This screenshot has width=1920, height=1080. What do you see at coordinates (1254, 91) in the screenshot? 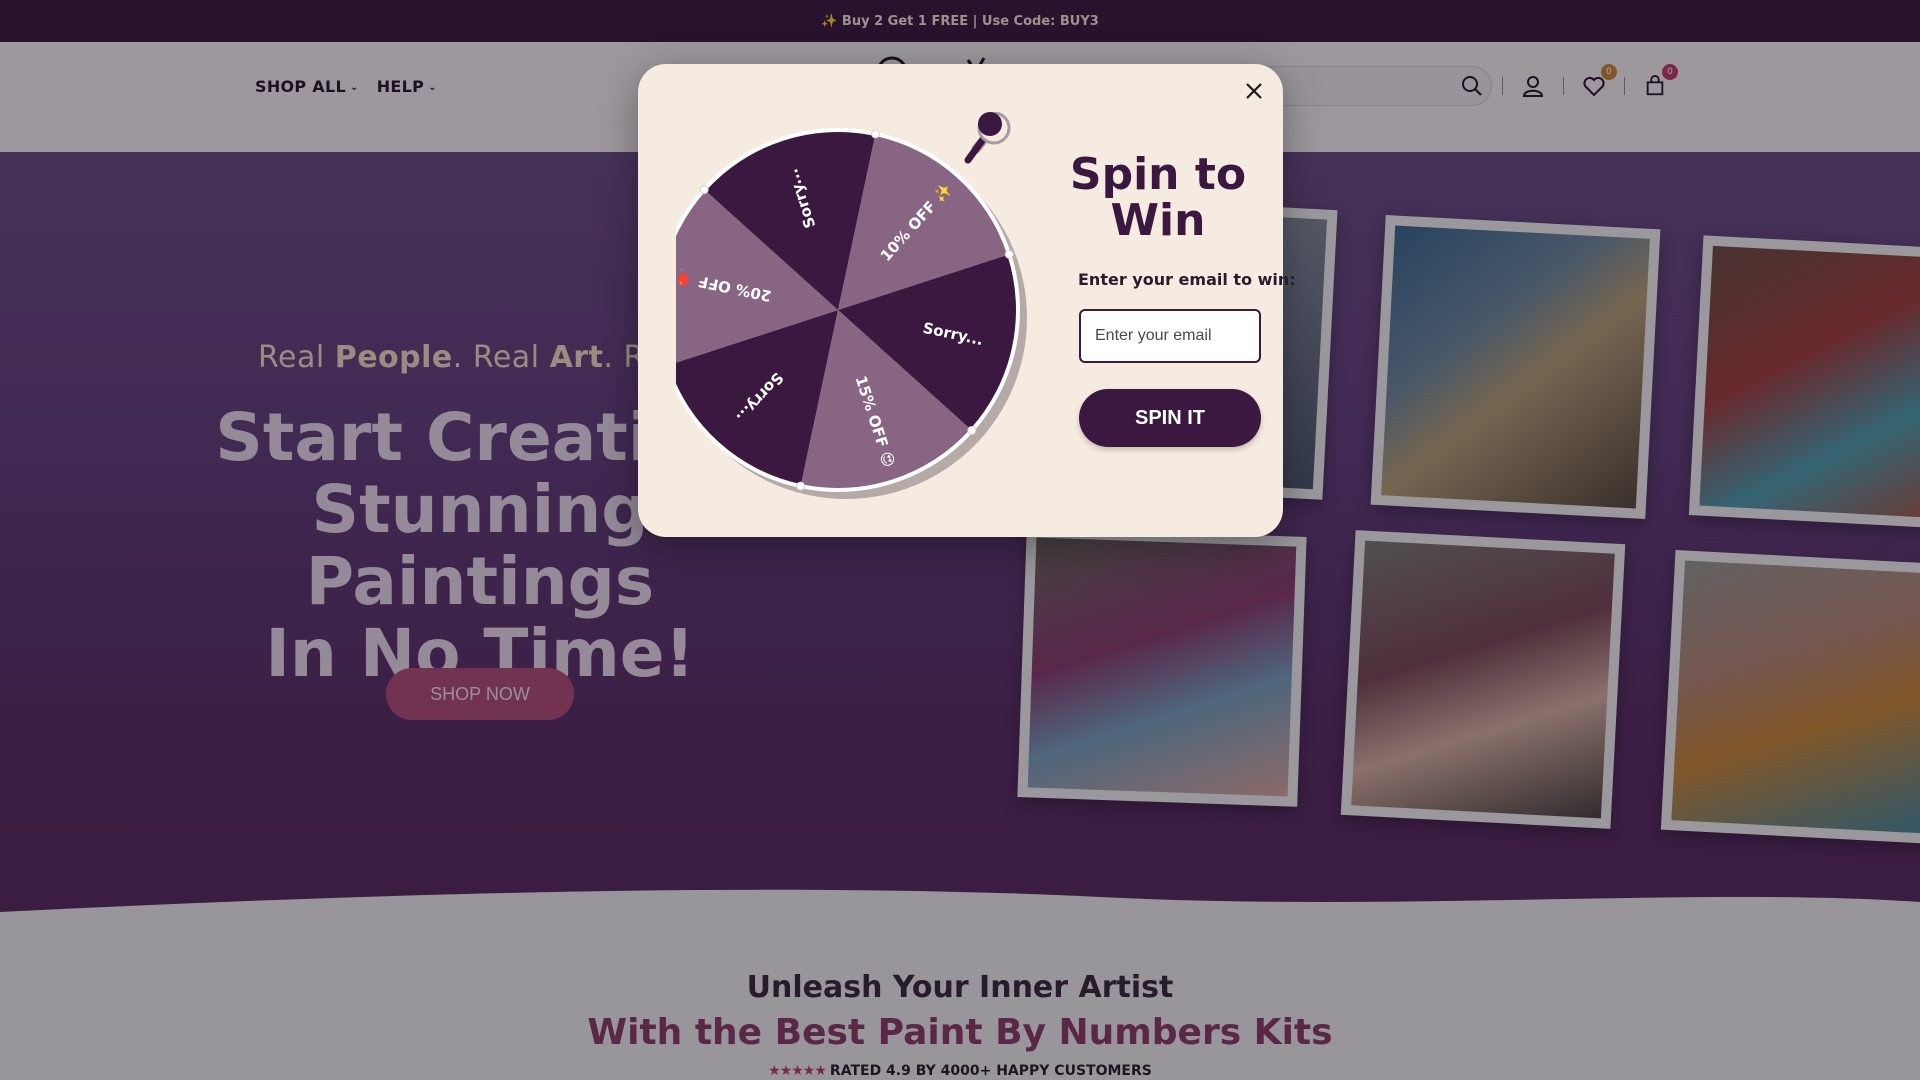
I see `close-icon` at bounding box center [1254, 91].